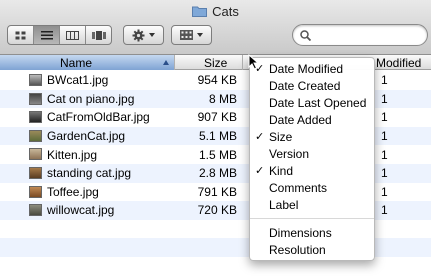  What do you see at coordinates (89, 173) in the screenshot?
I see `file-name: standing cat.jpg` at bounding box center [89, 173].